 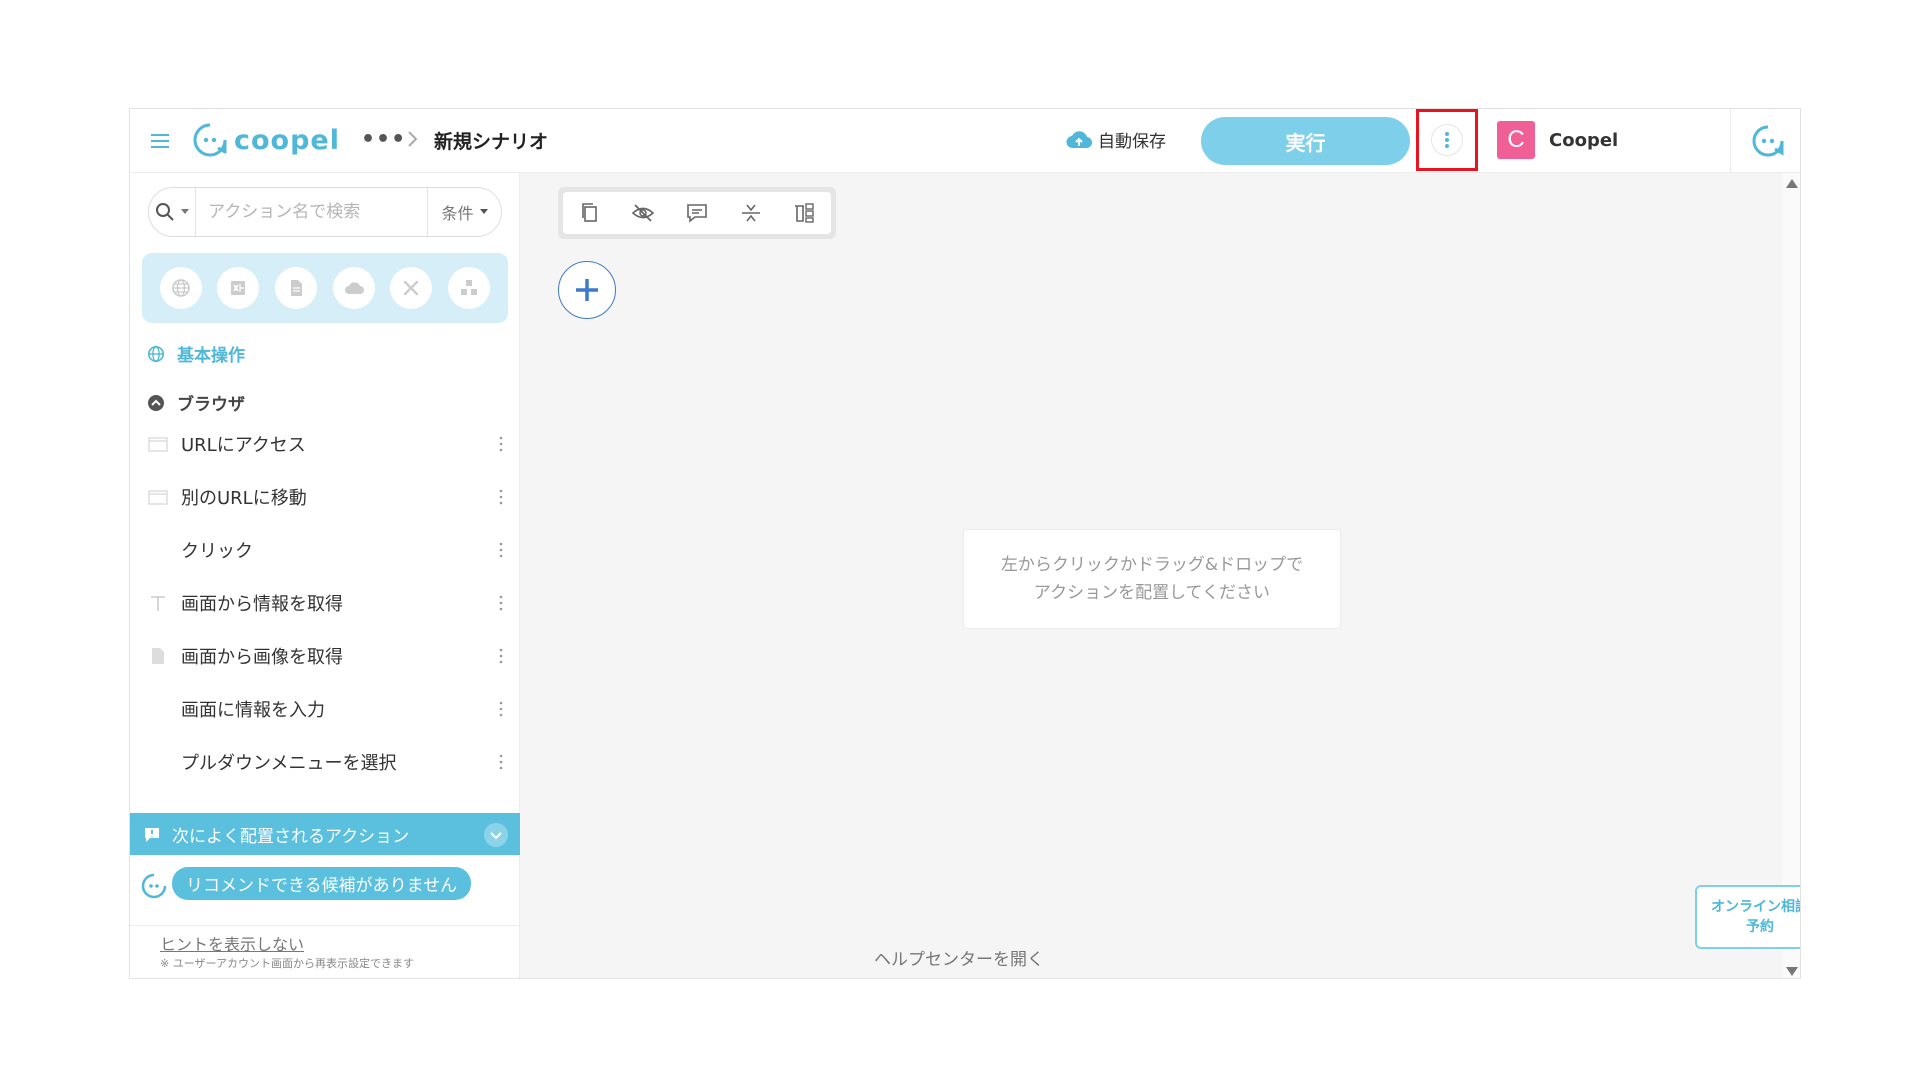 I want to click on section-browser: ブラウザ, so click(x=196, y=402).